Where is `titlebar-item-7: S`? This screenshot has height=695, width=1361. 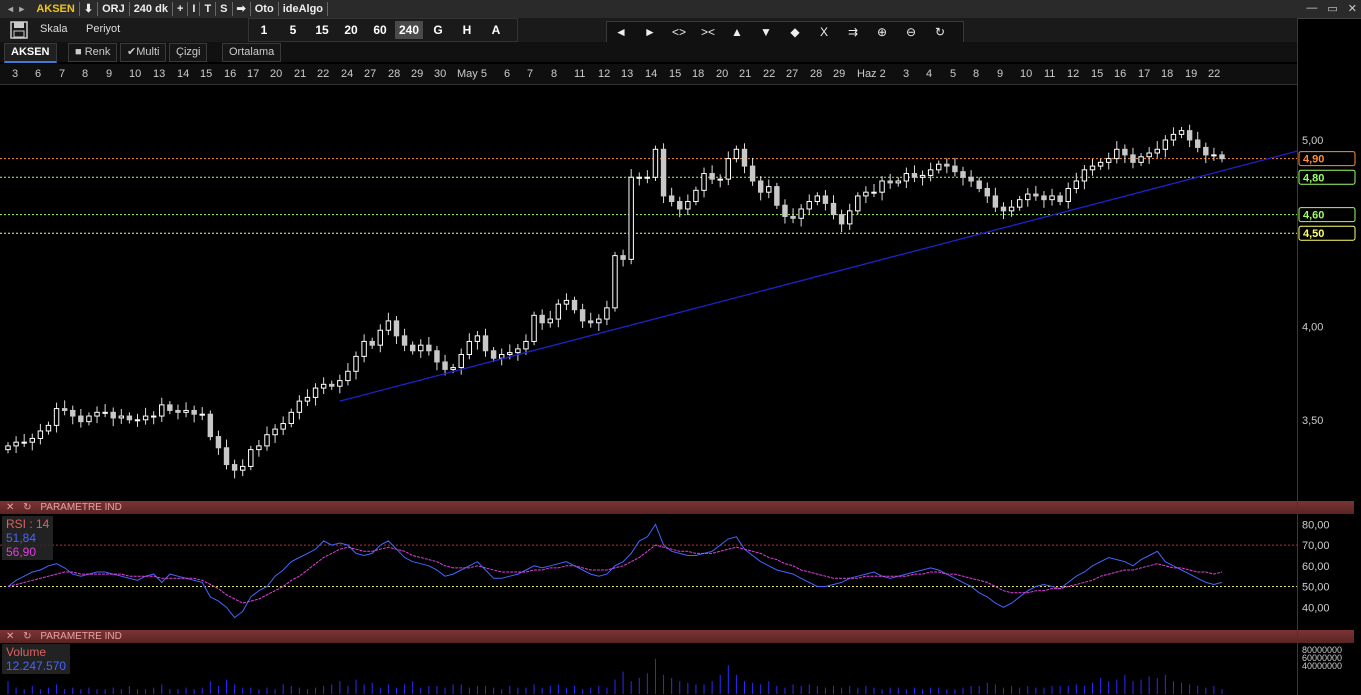
titlebar-item-7: S is located at coordinates (224, 9).